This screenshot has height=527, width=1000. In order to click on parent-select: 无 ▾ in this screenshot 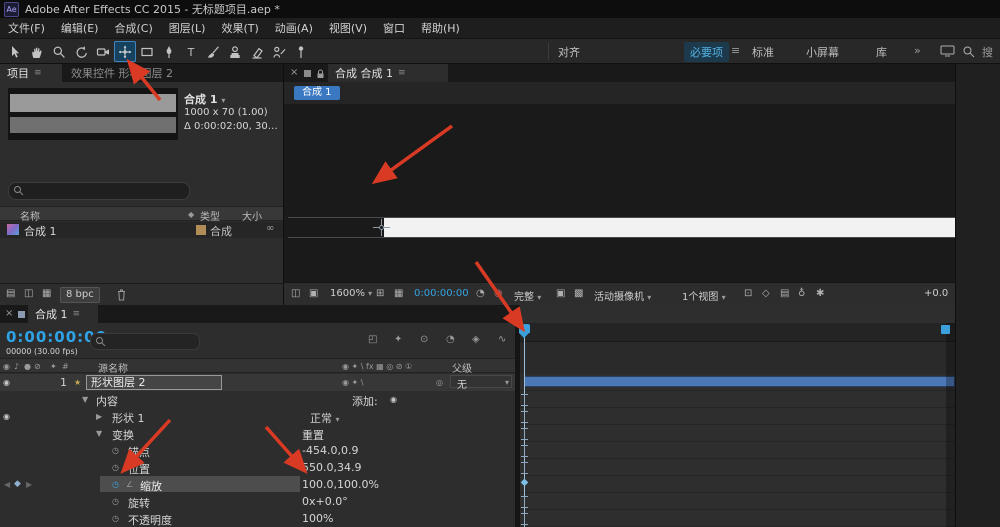, I will do `click(481, 383)`.